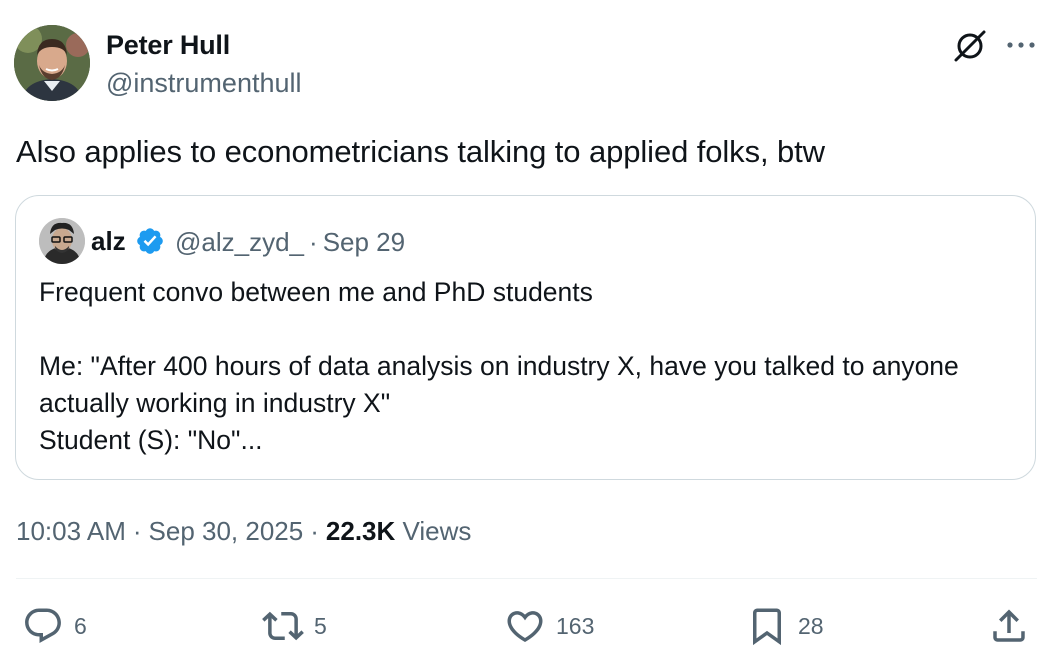  I want to click on quoted-line: actually working in industry X", so click(215, 403).